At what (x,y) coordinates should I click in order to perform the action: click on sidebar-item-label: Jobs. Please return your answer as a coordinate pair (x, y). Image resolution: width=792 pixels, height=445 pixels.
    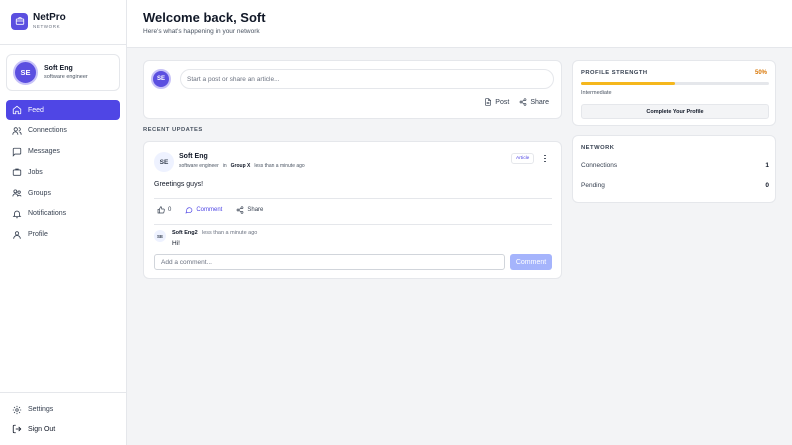
    Looking at the image, I should click on (35, 172).